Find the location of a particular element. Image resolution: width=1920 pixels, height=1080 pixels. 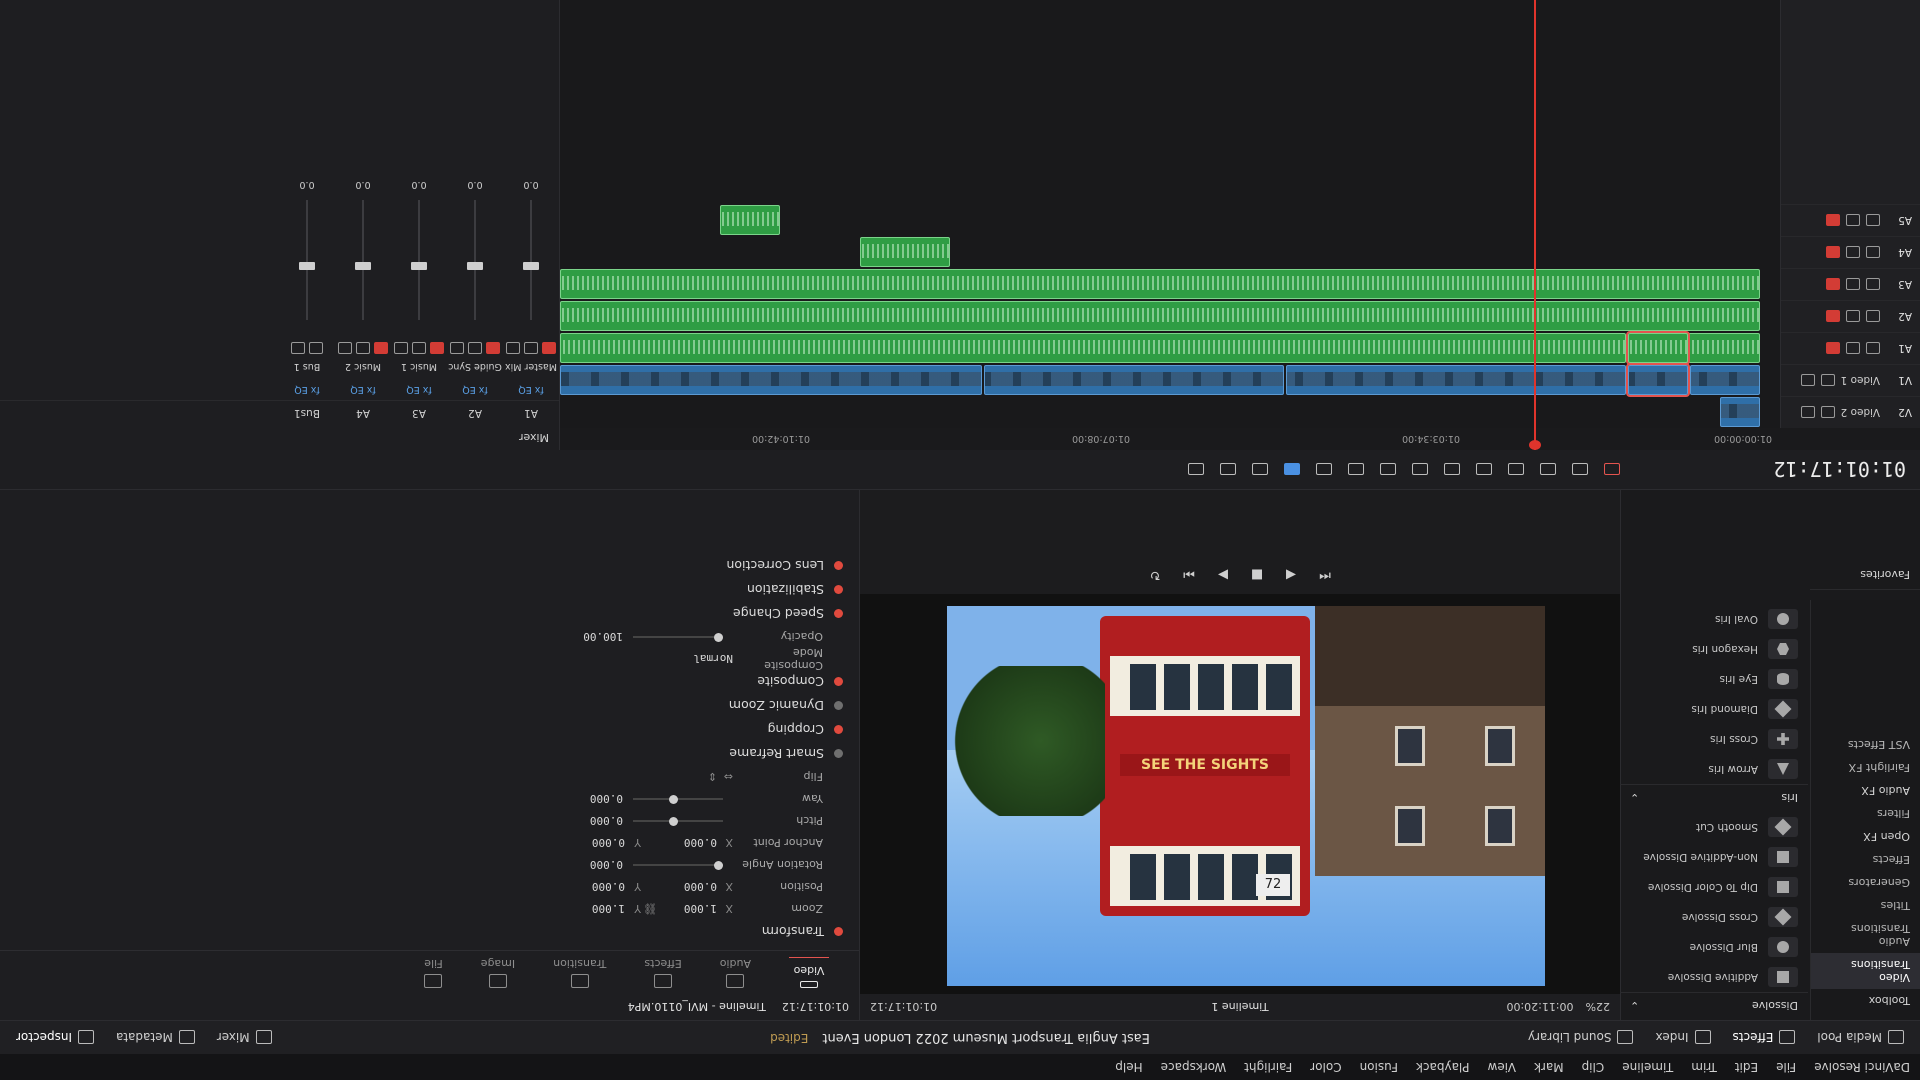

tree-audio-fx: Audio FX is located at coordinates (1865, 790).